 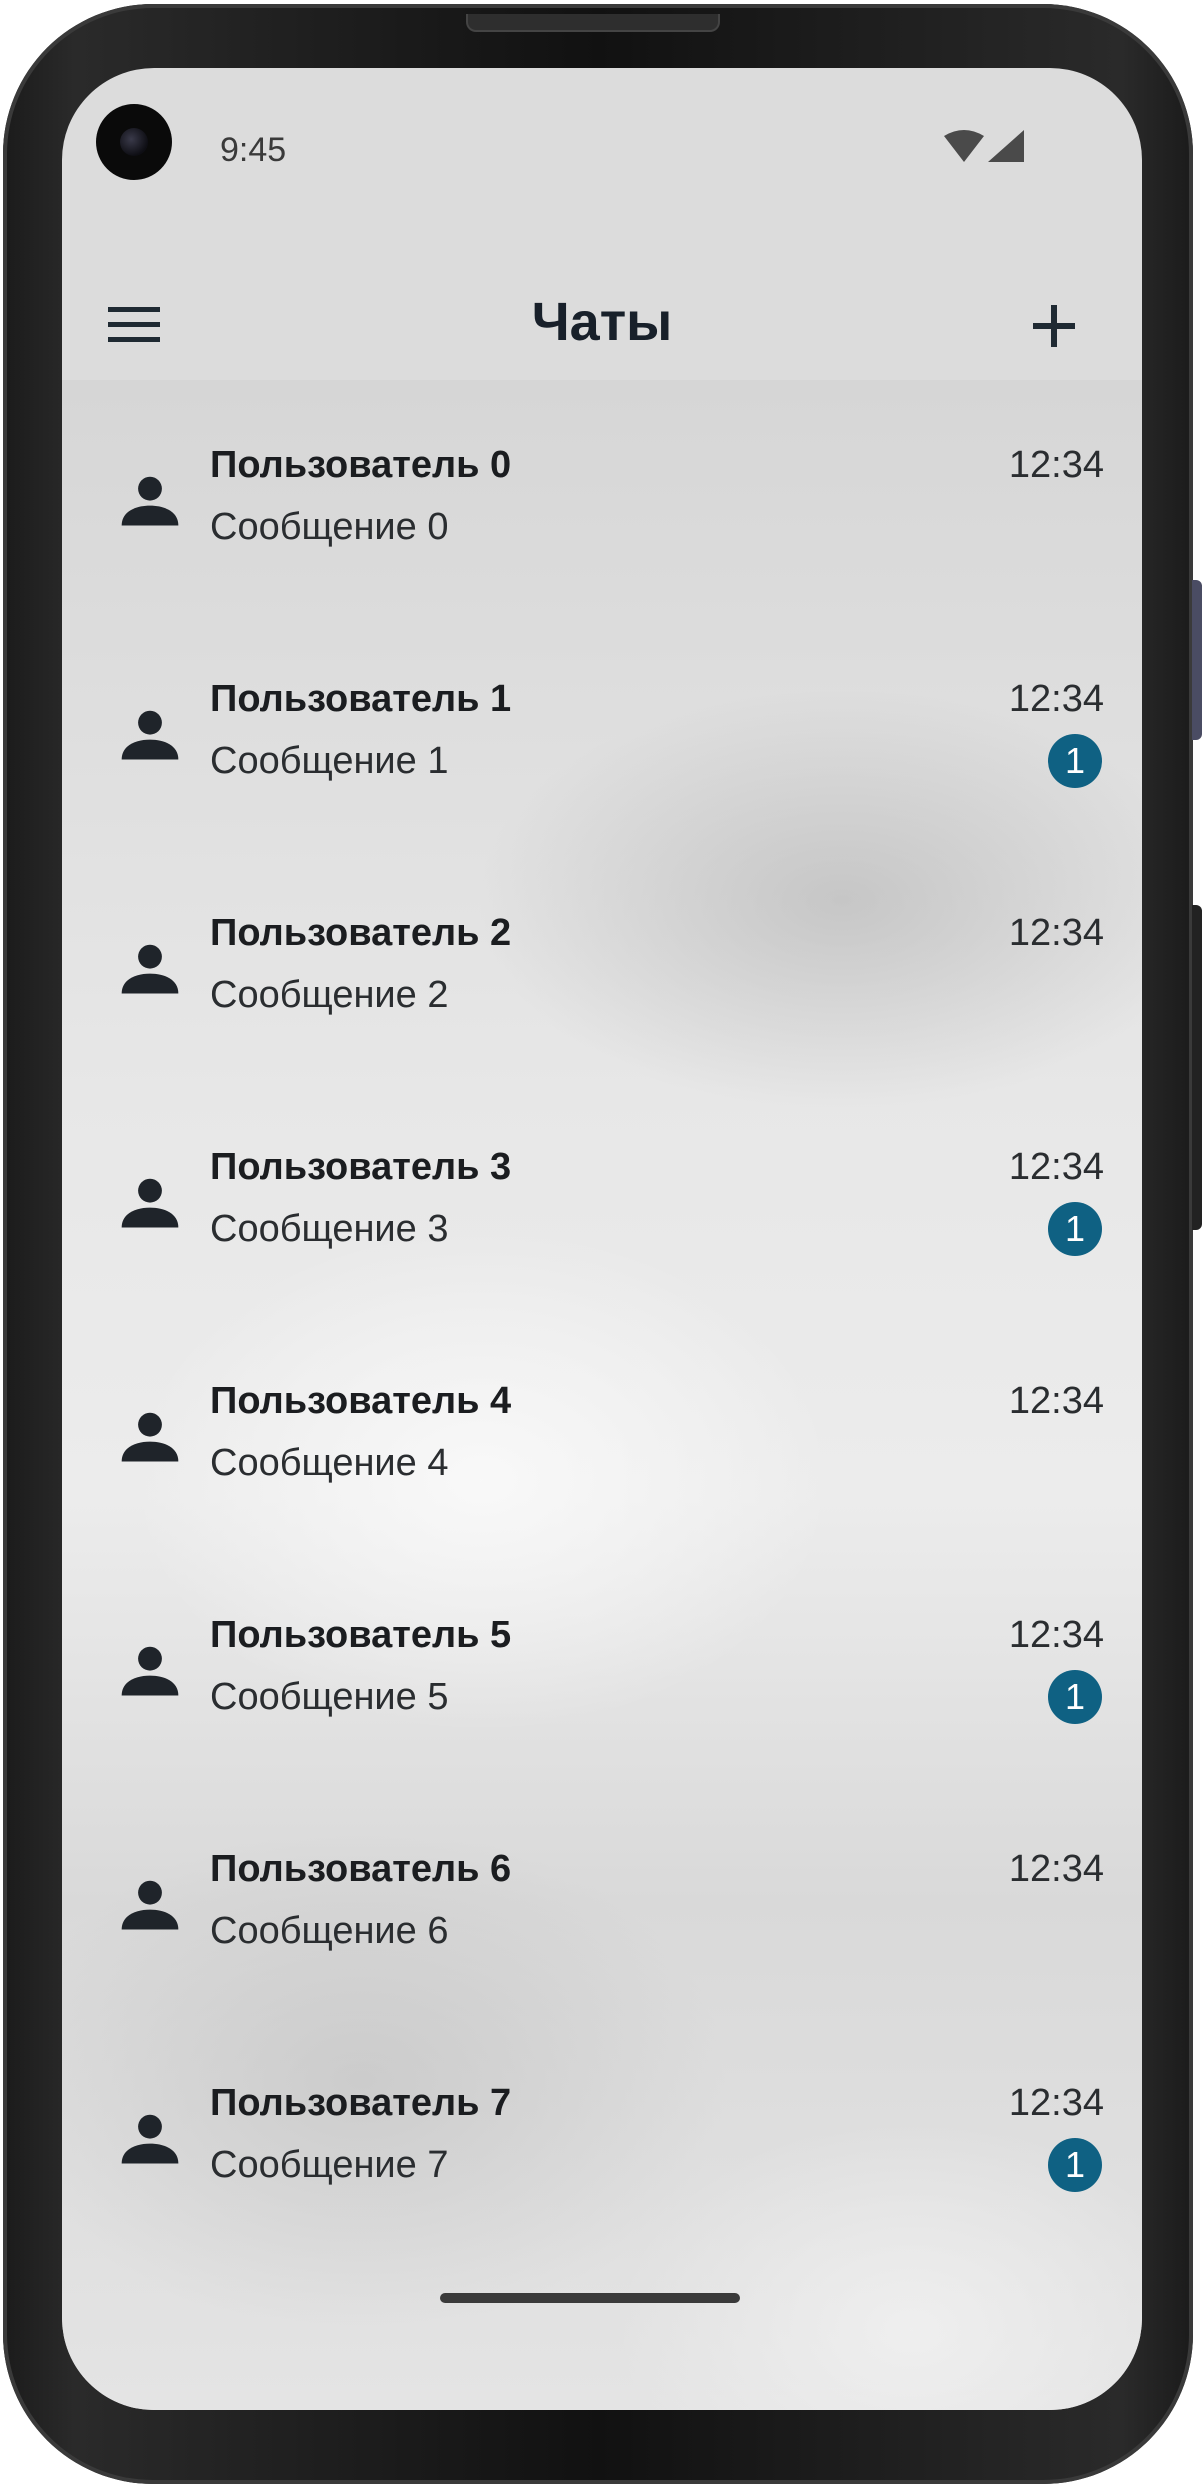 I want to click on chat-user-name: Пользователь 0, so click(x=361, y=465).